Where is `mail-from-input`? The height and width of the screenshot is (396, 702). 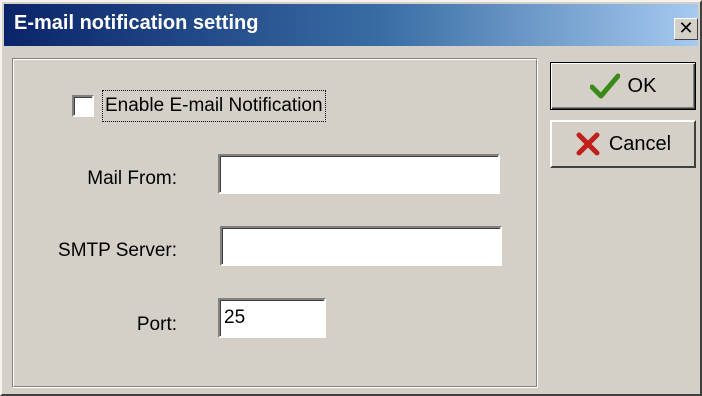
mail-from-input is located at coordinates (359, 174).